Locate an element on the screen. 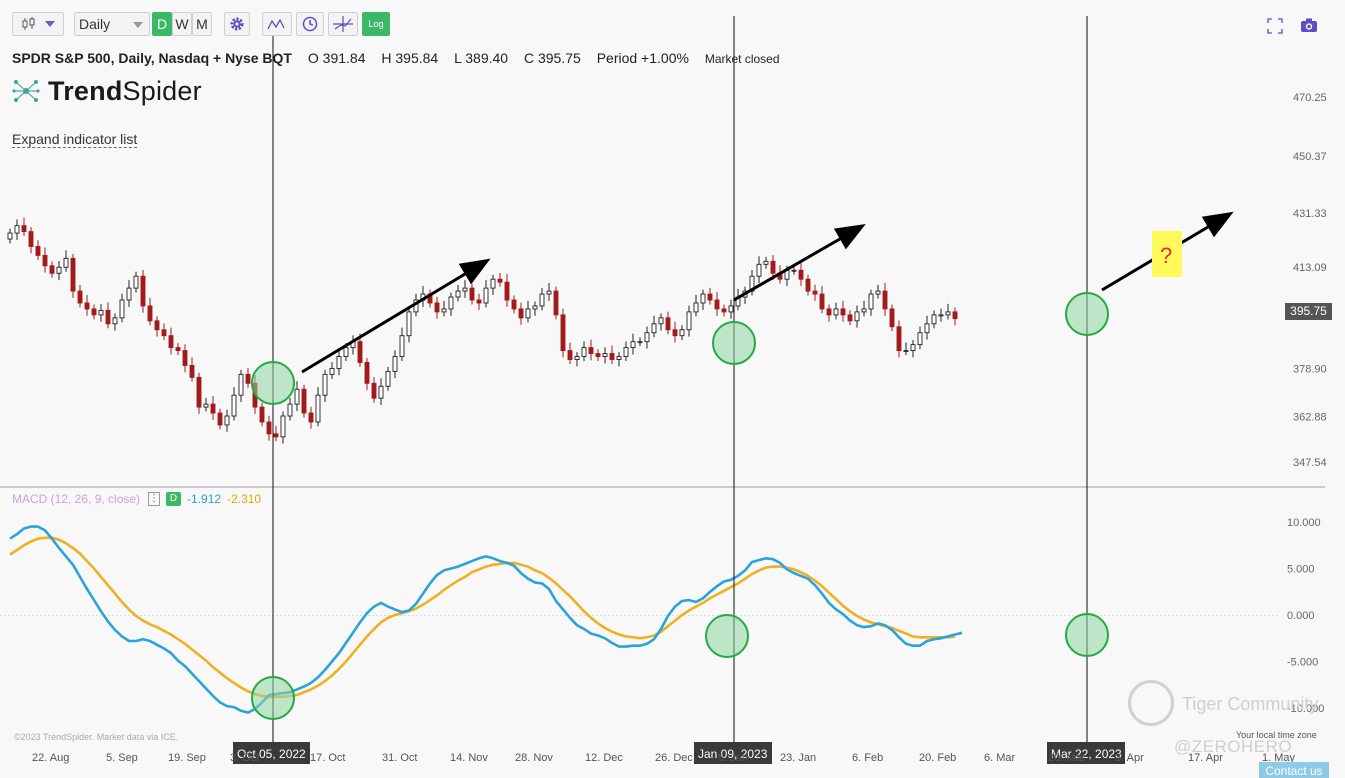  chart-type-dropdown is located at coordinates (38, 24).